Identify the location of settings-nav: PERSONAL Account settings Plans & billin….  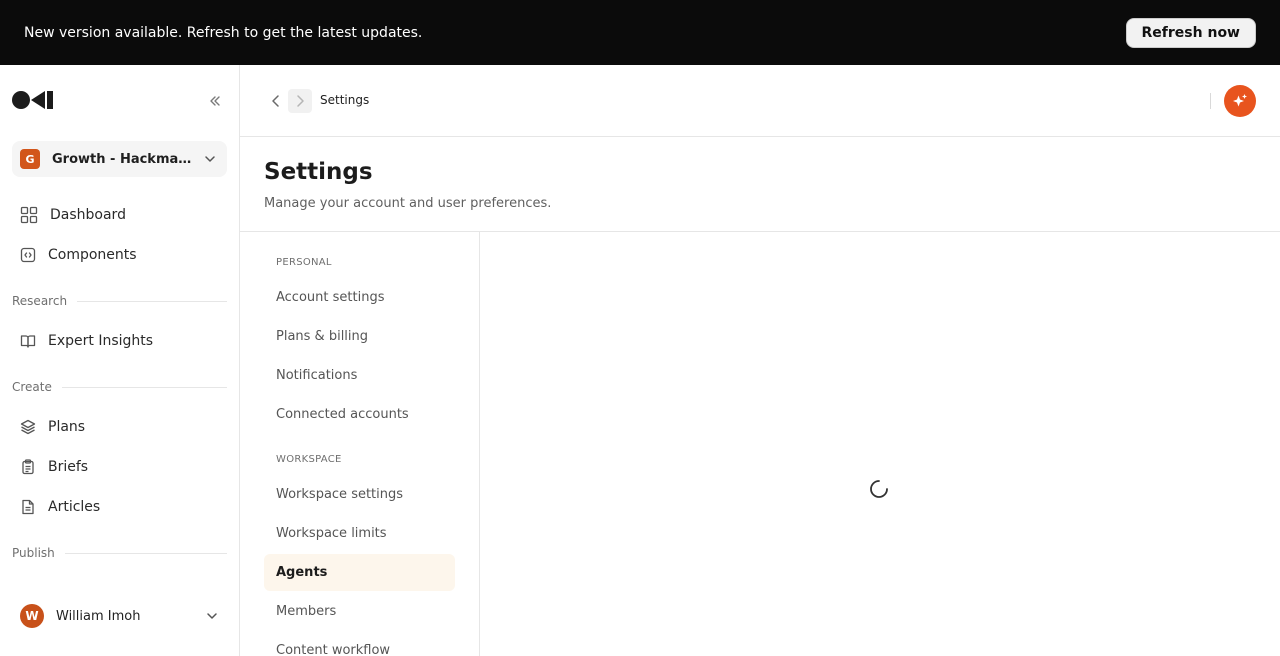
(360, 444).